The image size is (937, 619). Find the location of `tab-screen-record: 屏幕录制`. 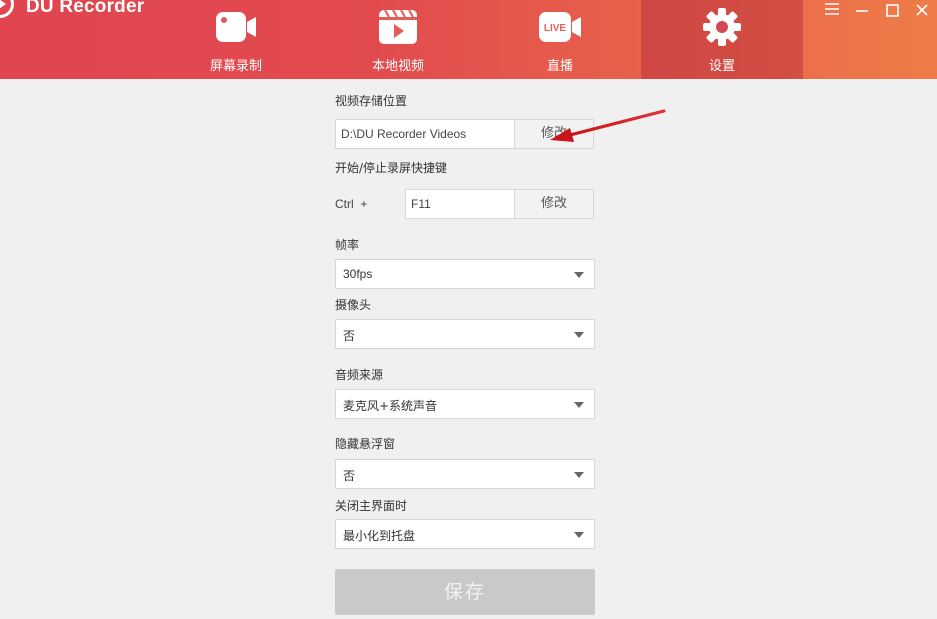

tab-screen-record: 屏幕录制 is located at coordinates (236, 39).